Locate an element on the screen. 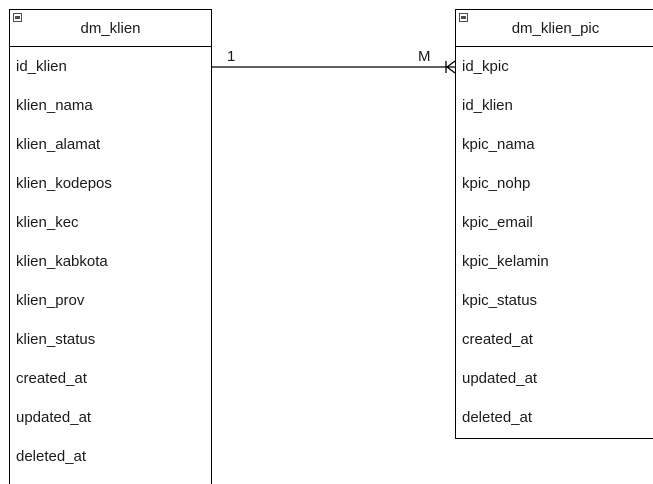 This screenshot has height=484, width=653. attribute-row: kpic_nama is located at coordinates (554, 144).